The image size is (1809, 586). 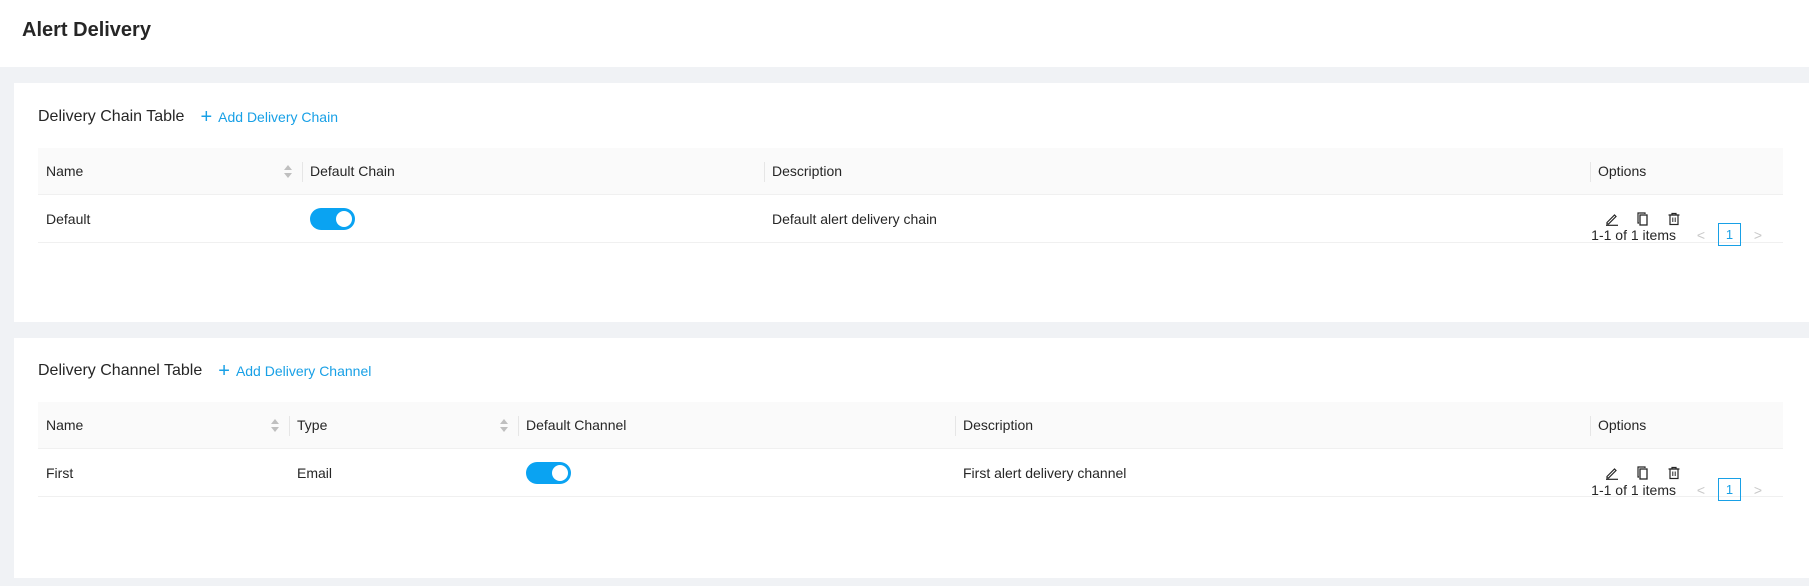 What do you see at coordinates (278, 117) in the screenshot?
I see `add-delivery-chain-label: Add Delivery Chain` at bounding box center [278, 117].